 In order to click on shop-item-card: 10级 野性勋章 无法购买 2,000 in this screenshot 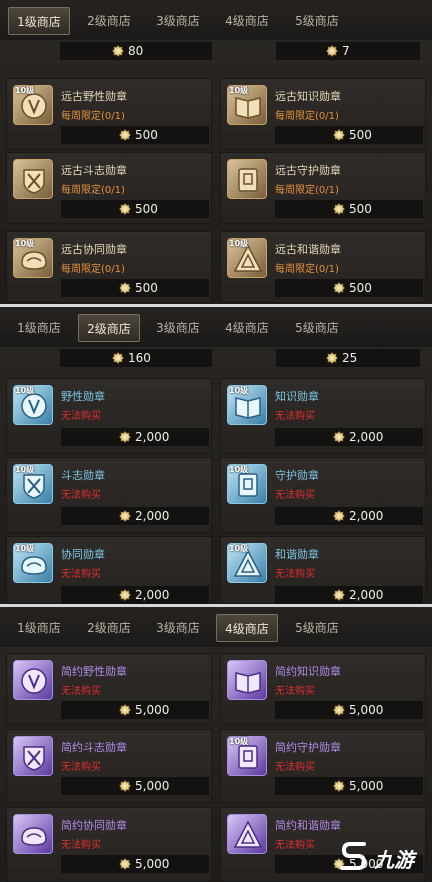, I will do `click(109, 416)`.